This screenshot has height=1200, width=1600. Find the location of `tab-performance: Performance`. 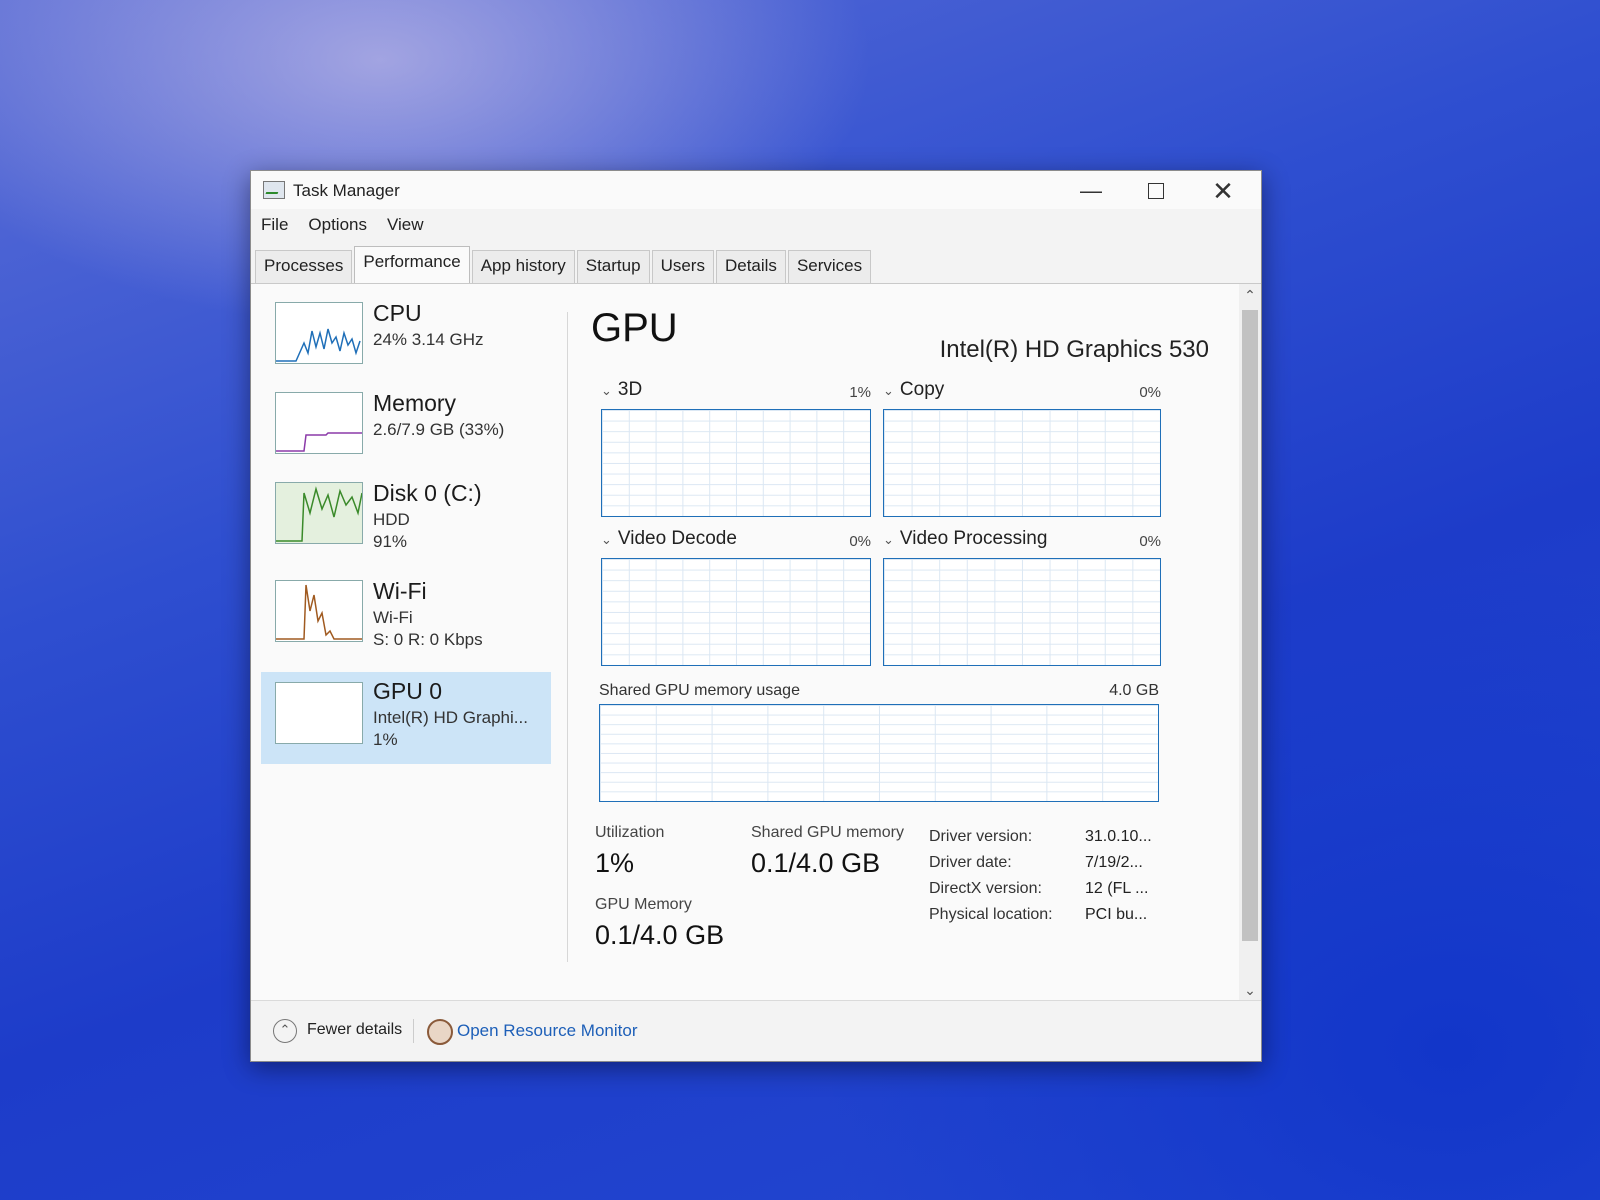

tab-performance: Performance is located at coordinates (412, 264).